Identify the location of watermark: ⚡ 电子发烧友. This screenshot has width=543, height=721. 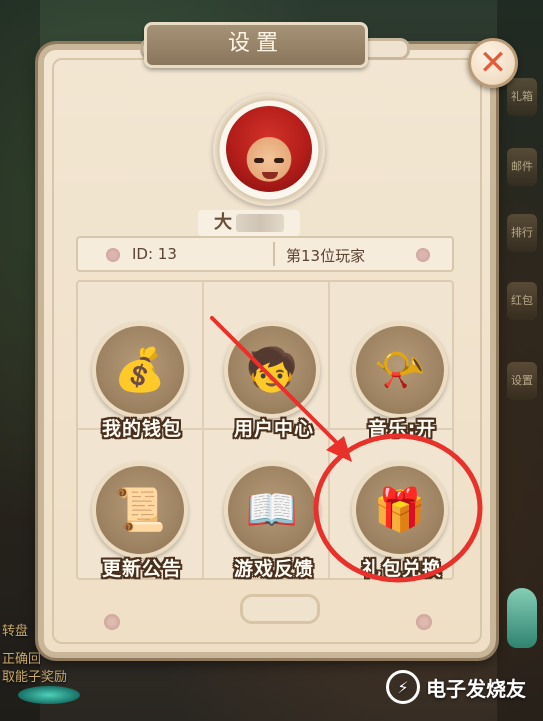
(456, 687).